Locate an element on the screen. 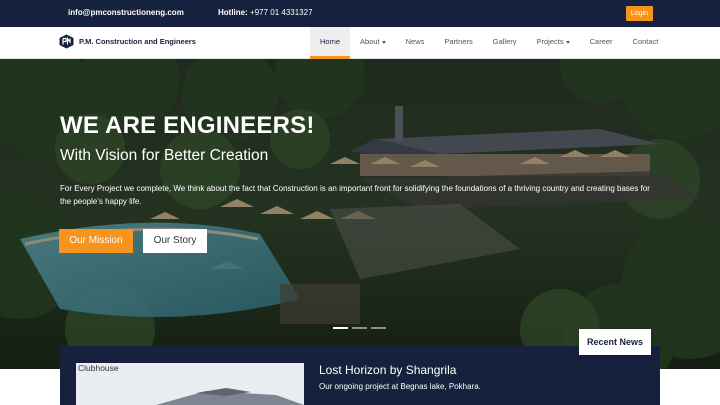 Image resolution: width=720 pixels, height=405 pixels. nav-gallery-label: Gallery is located at coordinates (504, 41).